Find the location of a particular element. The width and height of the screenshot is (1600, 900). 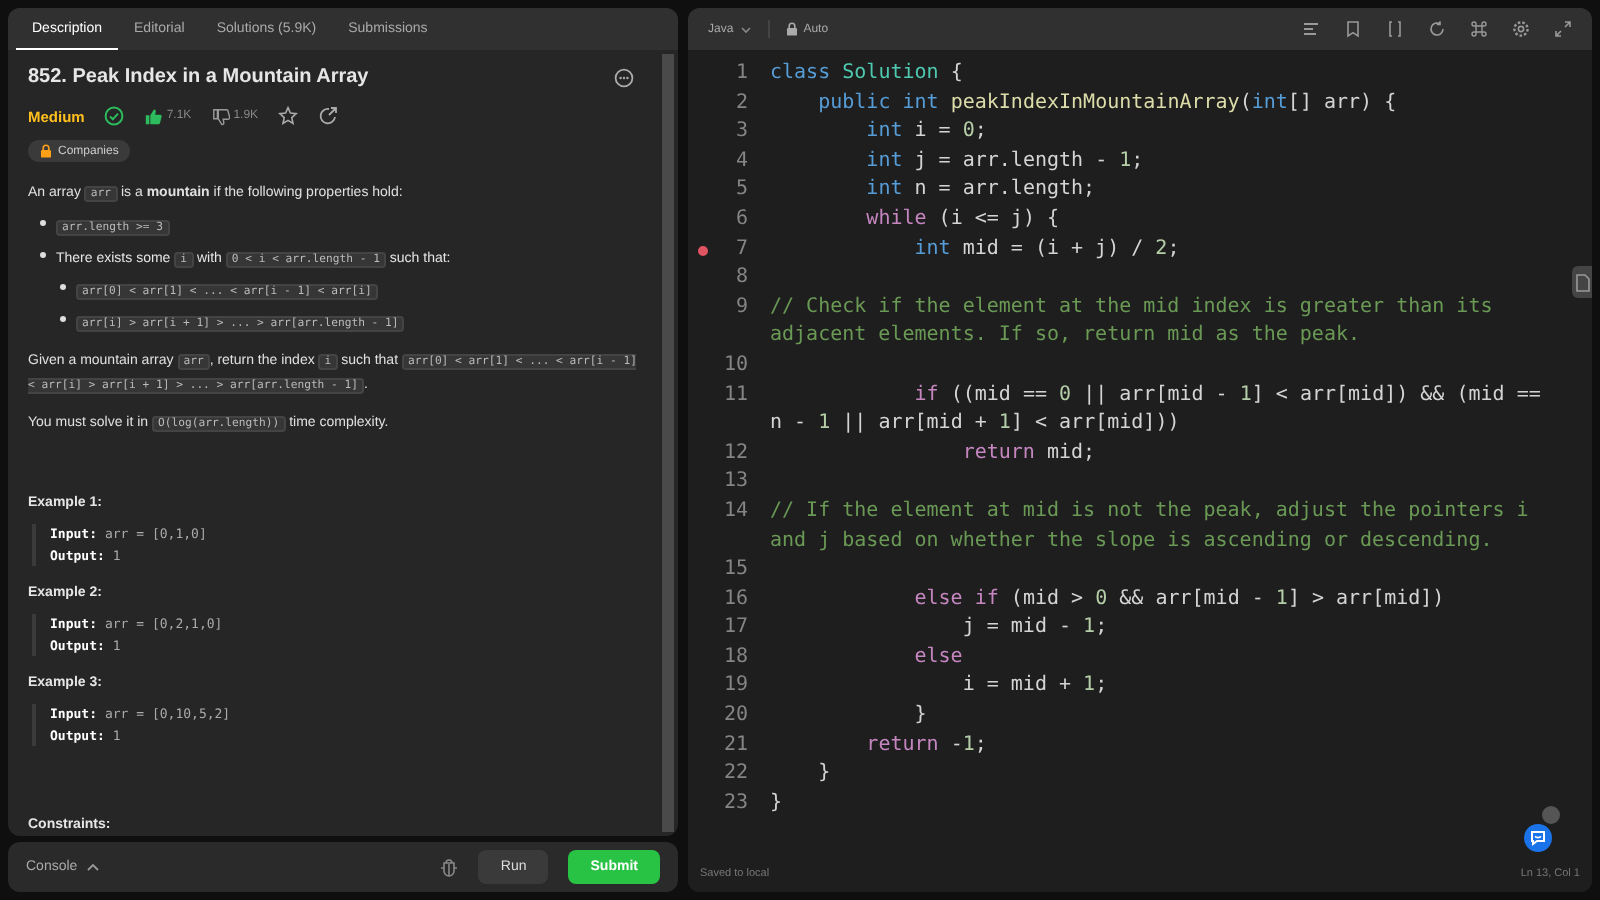

line-number: 22 is located at coordinates (734, 774).